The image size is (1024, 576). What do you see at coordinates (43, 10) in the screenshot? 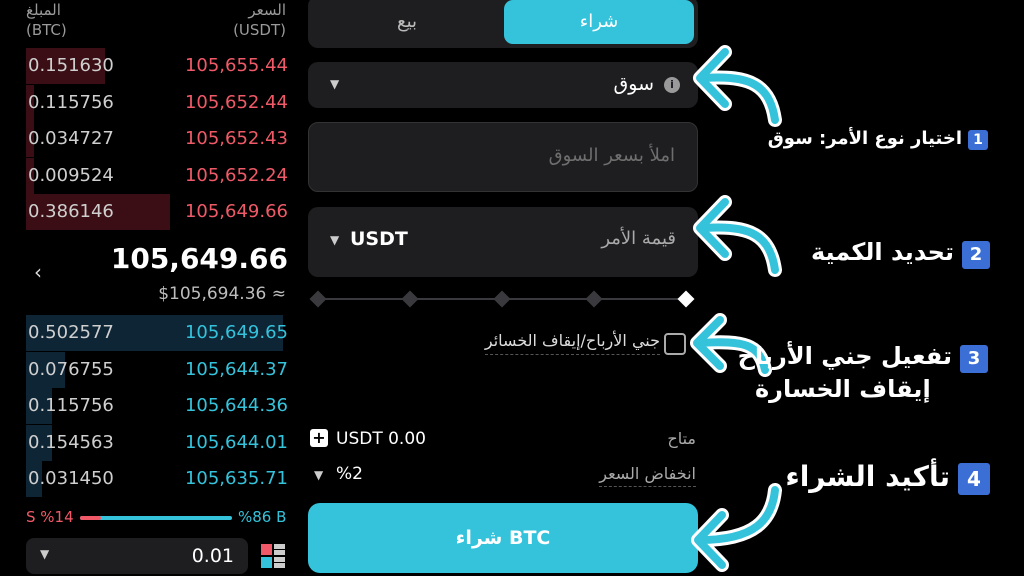
I see `amount-header-label: المبلغ` at bounding box center [43, 10].